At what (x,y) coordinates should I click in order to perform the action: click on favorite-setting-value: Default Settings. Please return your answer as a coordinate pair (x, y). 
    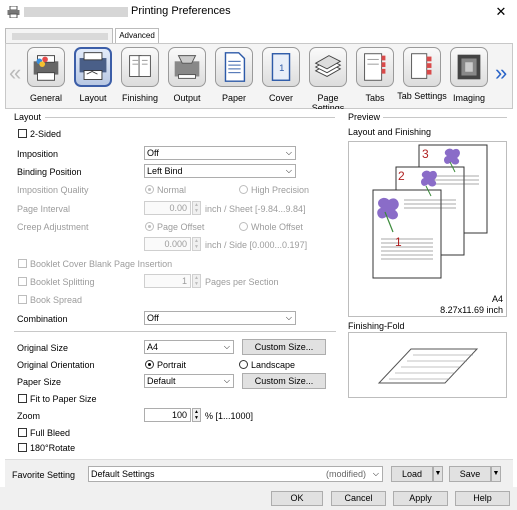
    Looking at the image, I should click on (123, 474).